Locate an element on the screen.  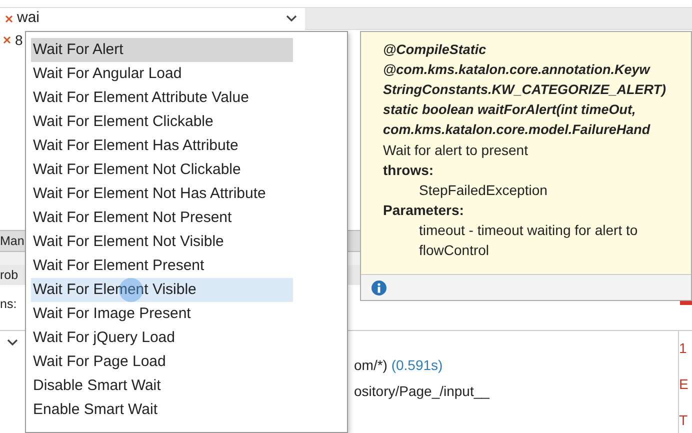
doc-text: StringConstants.KW_CATEGORIZE_ALERT) is located at coordinates (525, 90).